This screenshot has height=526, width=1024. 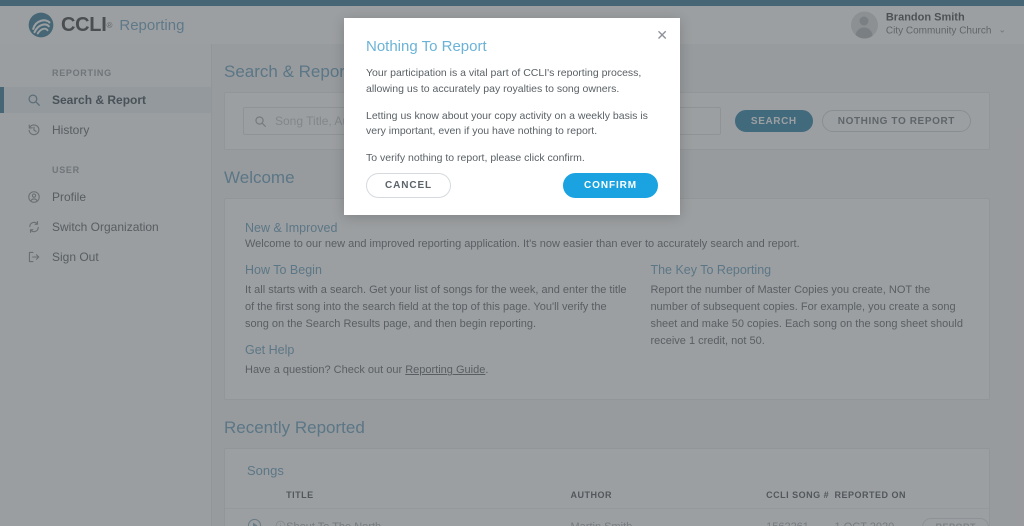 What do you see at coordinates (662, 35) in the screenshot?
I see `close-icon: ✕` at bounding box center [662, 35].